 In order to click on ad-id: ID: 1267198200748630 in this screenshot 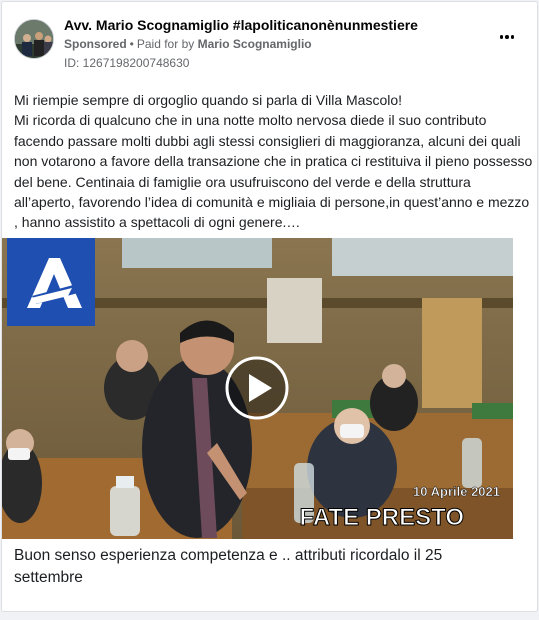, I will do `click(127, 63)`.